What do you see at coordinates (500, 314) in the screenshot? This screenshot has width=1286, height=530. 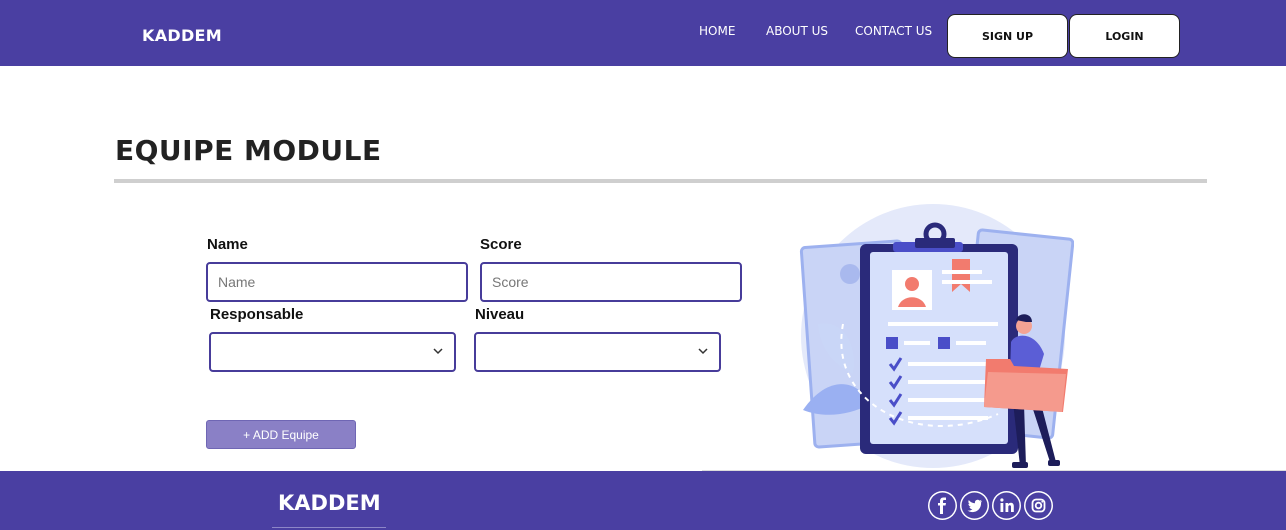 I see `niveau-label: Niveau` at bounding box center [500, 314].